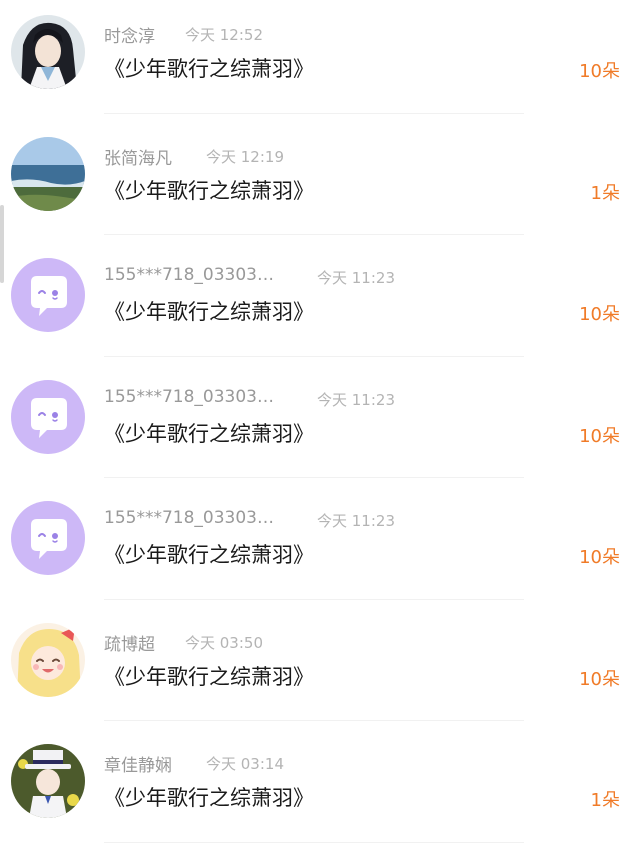  I want to click on timestamp: 今天 12:19, so click(245, 156).